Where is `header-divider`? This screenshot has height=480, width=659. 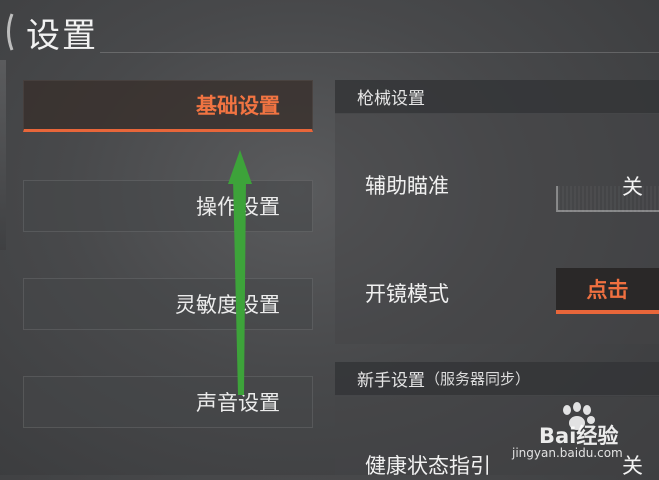 header-divider is located at coordinates (379, 52).